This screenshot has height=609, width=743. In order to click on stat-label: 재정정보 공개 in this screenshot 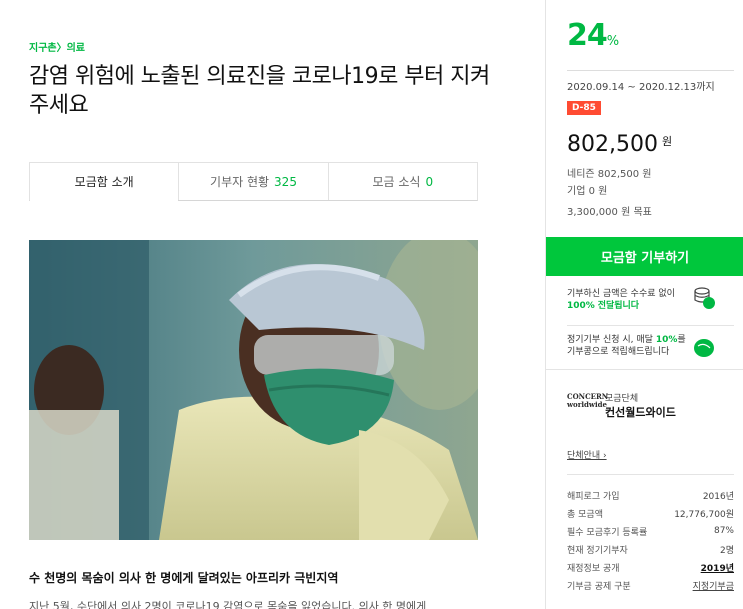, I will do `click(593, 568)`.